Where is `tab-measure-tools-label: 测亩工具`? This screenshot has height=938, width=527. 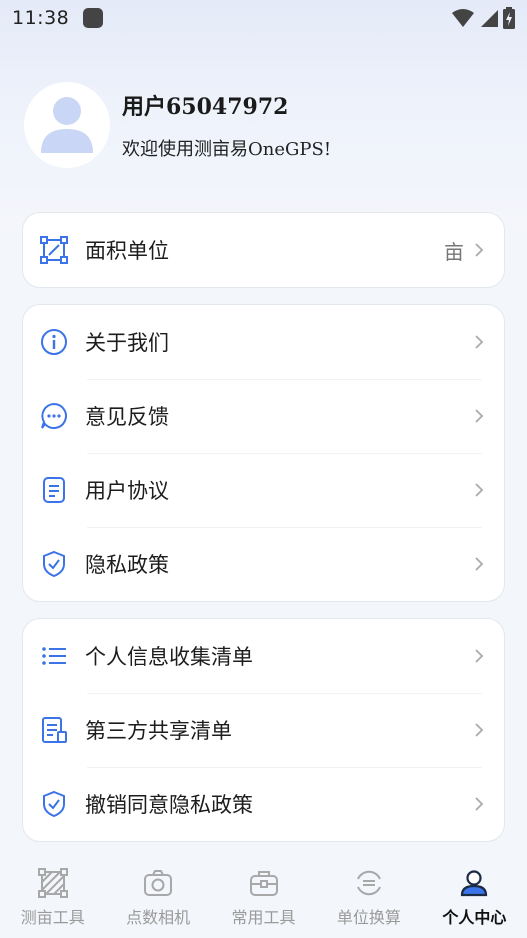
tab-measure-tools-label: 测亩工具 is located at coordinates (52, 917).